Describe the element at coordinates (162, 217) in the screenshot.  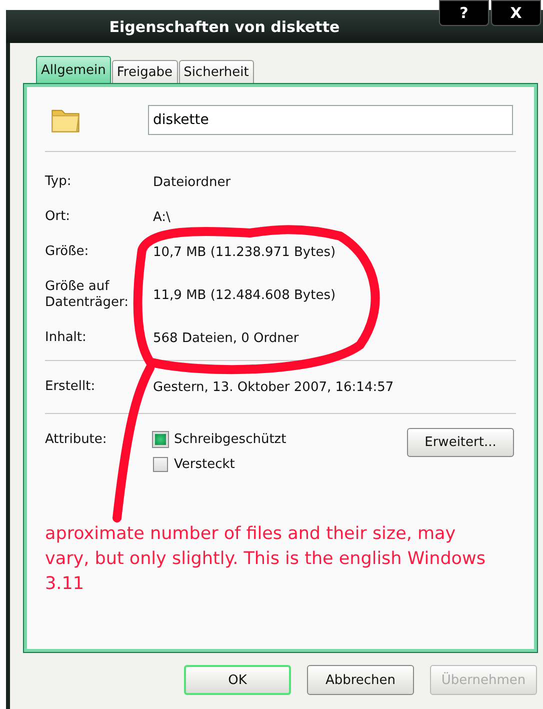
I see `property-value: A:\` at that location.